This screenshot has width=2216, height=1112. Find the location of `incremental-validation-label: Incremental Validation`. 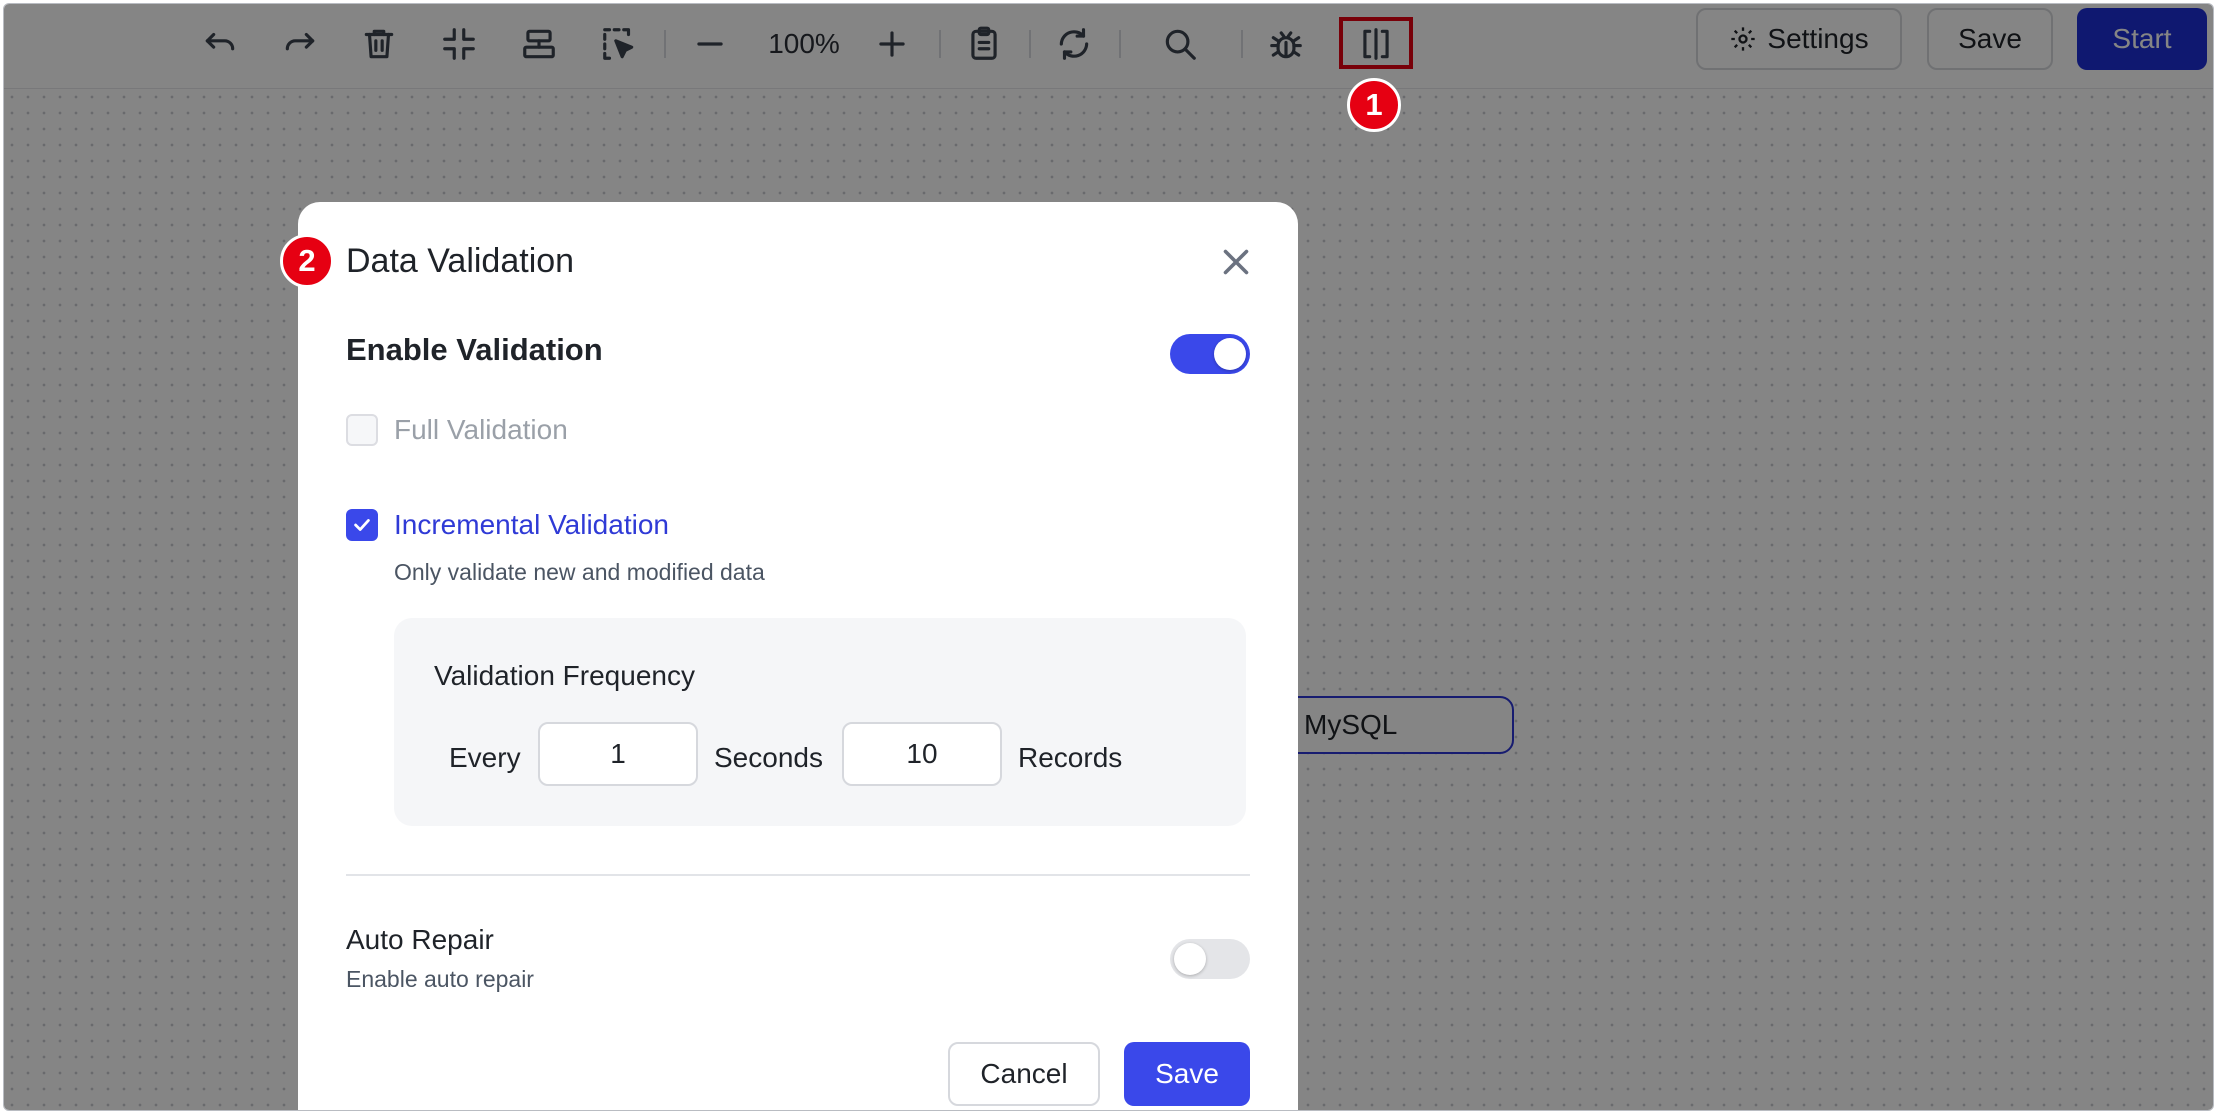

incremental-validation-label: Incremental Validation is located at coordinates (531, 524).